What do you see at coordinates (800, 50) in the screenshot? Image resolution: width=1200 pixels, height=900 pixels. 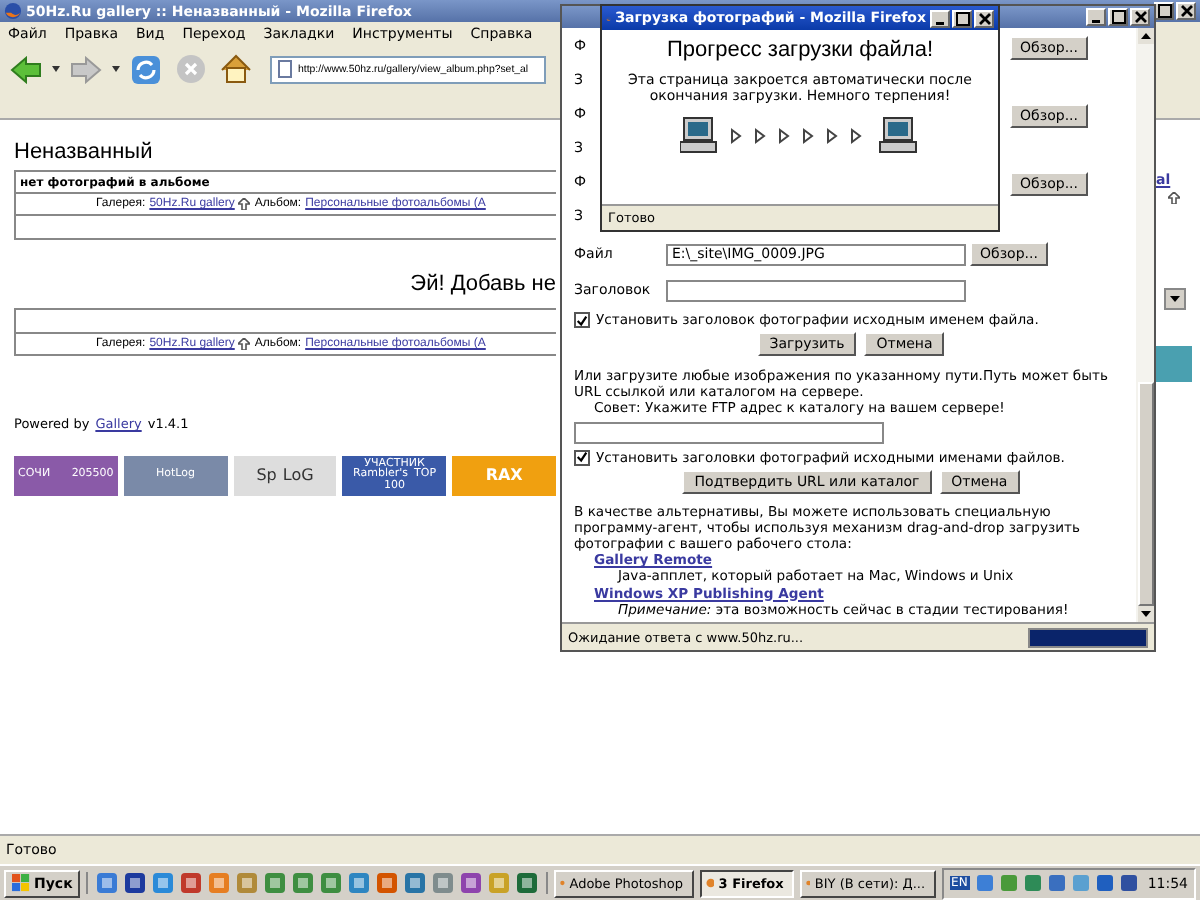 I see `progress-heading: Прогресс загрузки файла!` at bounding box center [800, 50].